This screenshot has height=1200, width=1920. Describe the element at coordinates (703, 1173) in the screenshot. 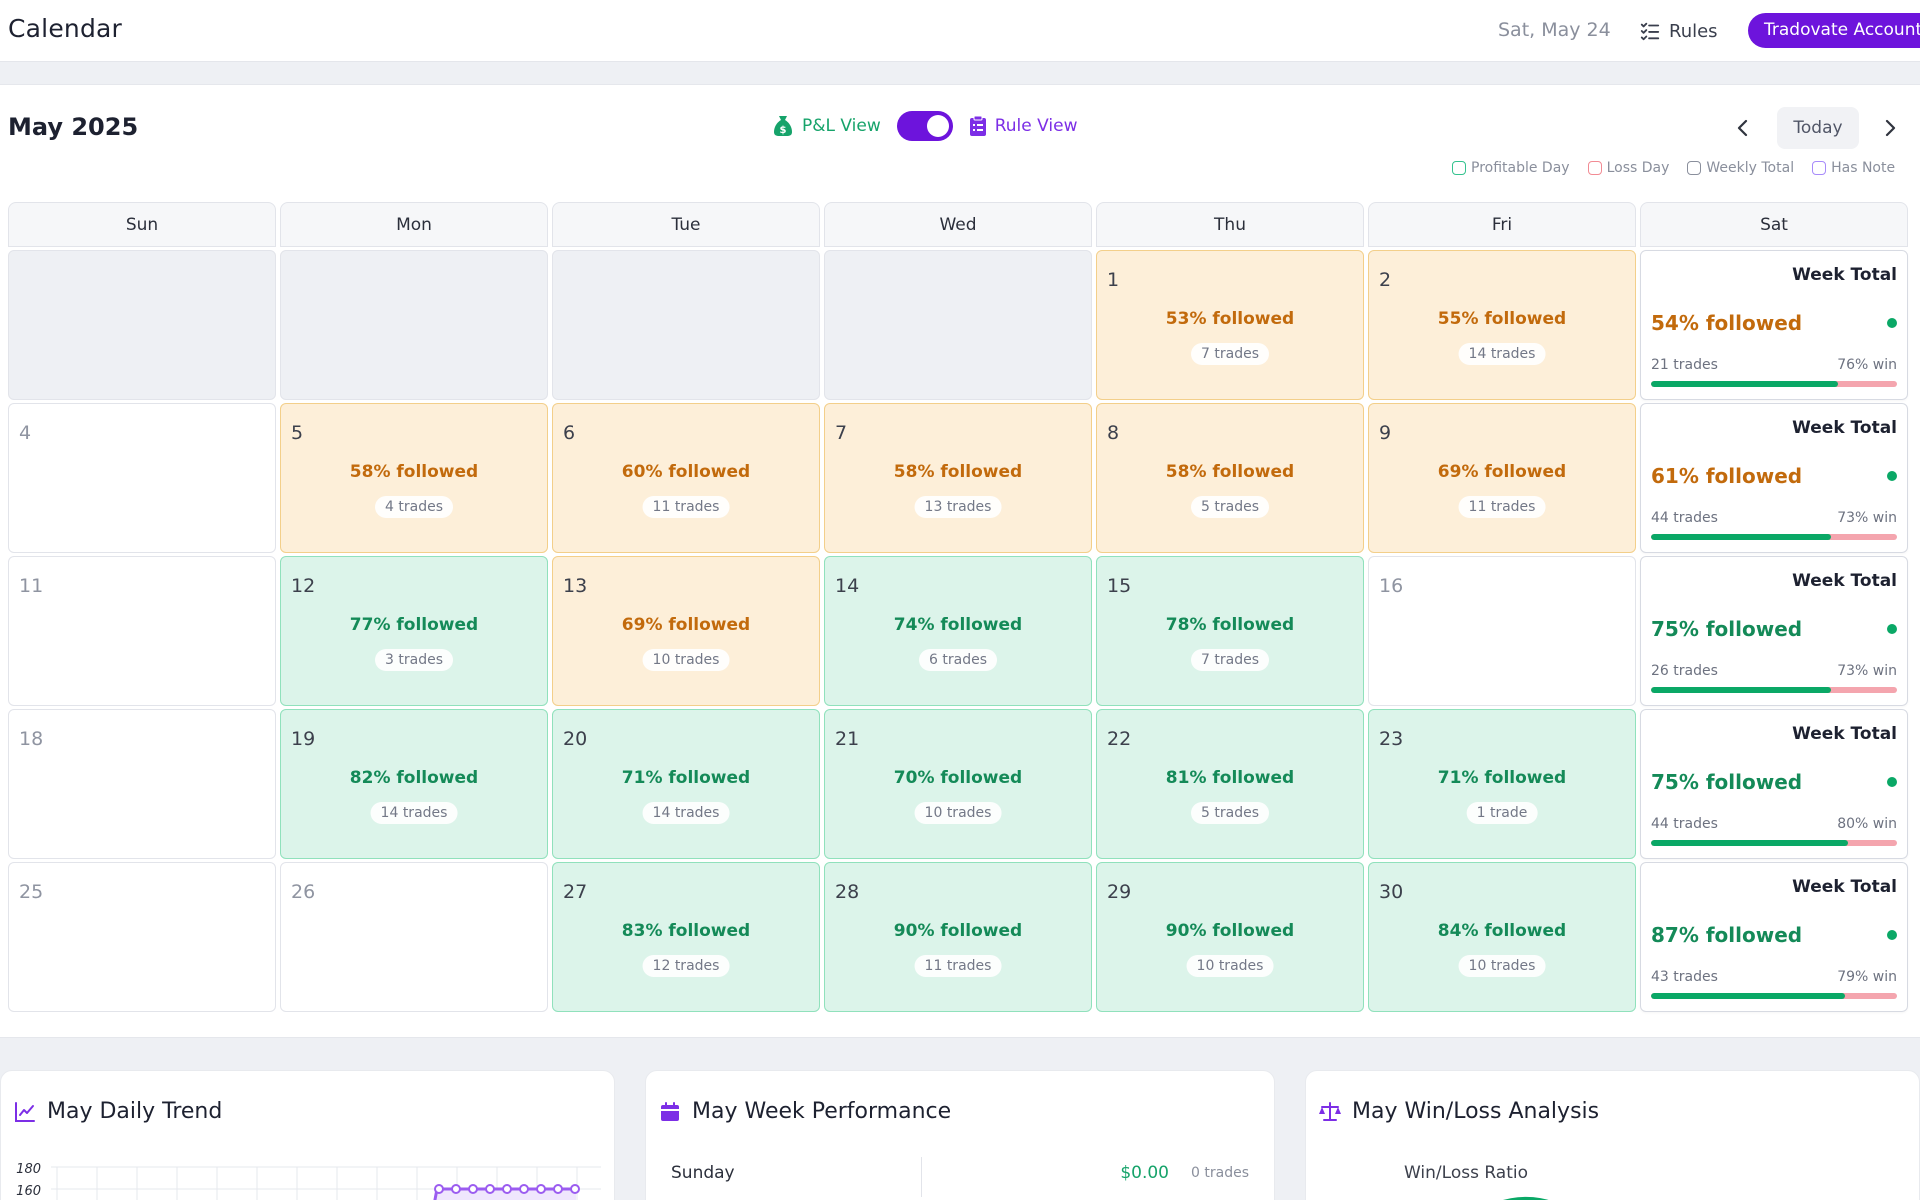

I see `weekday-name: Sunday` at that location.